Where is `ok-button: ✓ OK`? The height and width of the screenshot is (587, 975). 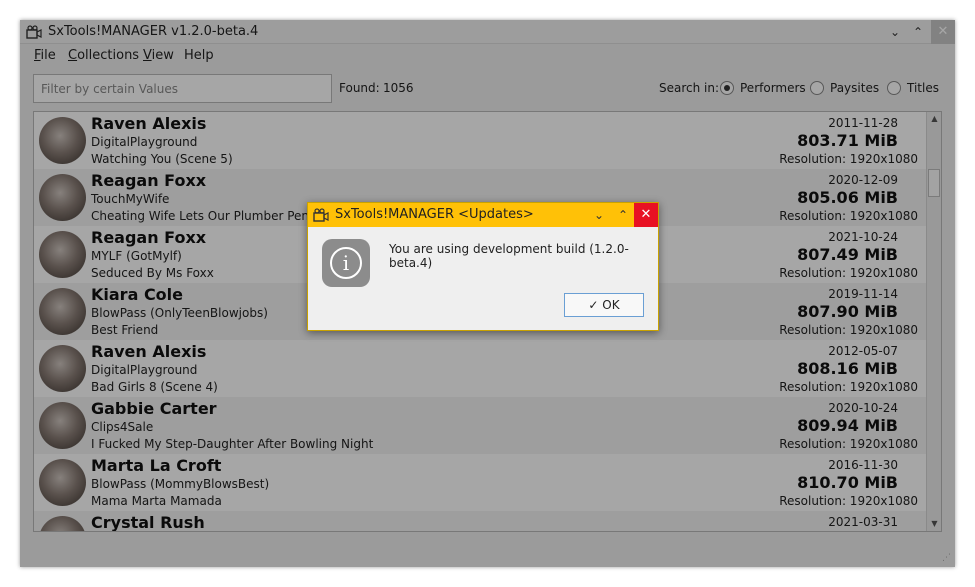 ok-button: ✓ OK is located at coordinates (604, 305).